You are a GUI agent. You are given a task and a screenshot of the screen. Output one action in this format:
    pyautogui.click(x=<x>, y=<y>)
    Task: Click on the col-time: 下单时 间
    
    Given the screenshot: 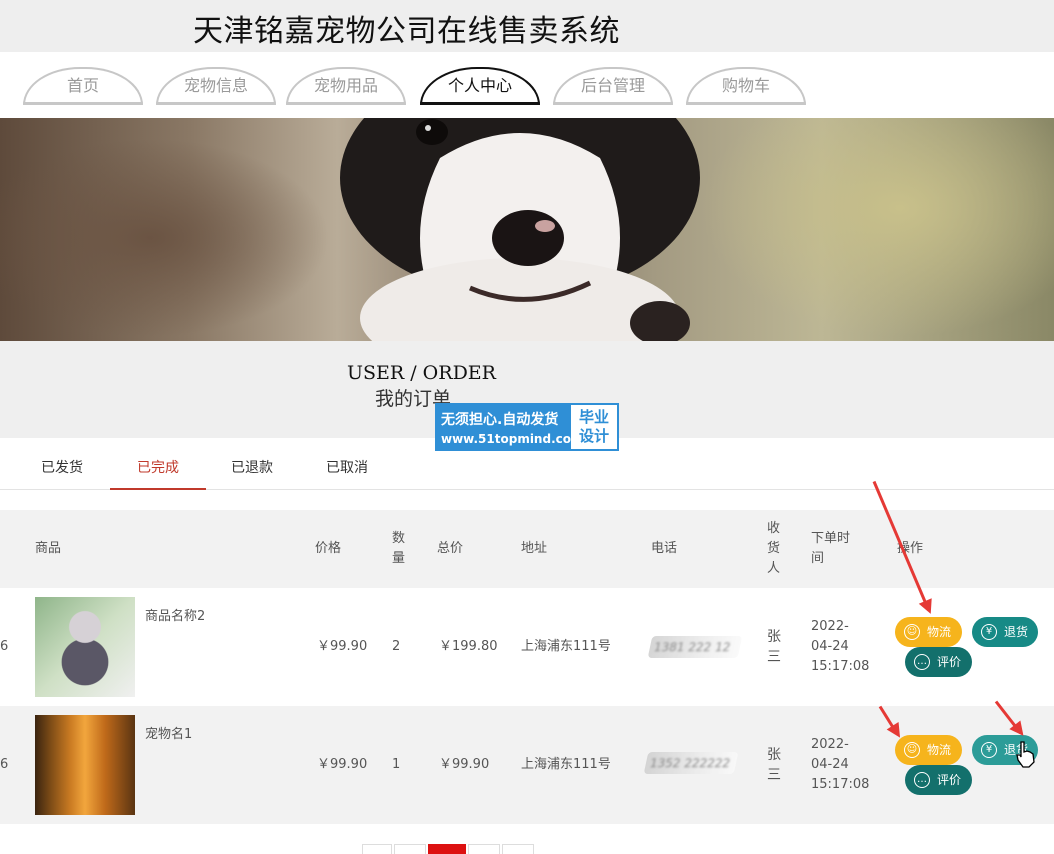 What is the action you would take?
    pyautogui.click(x=831, y=548)
    